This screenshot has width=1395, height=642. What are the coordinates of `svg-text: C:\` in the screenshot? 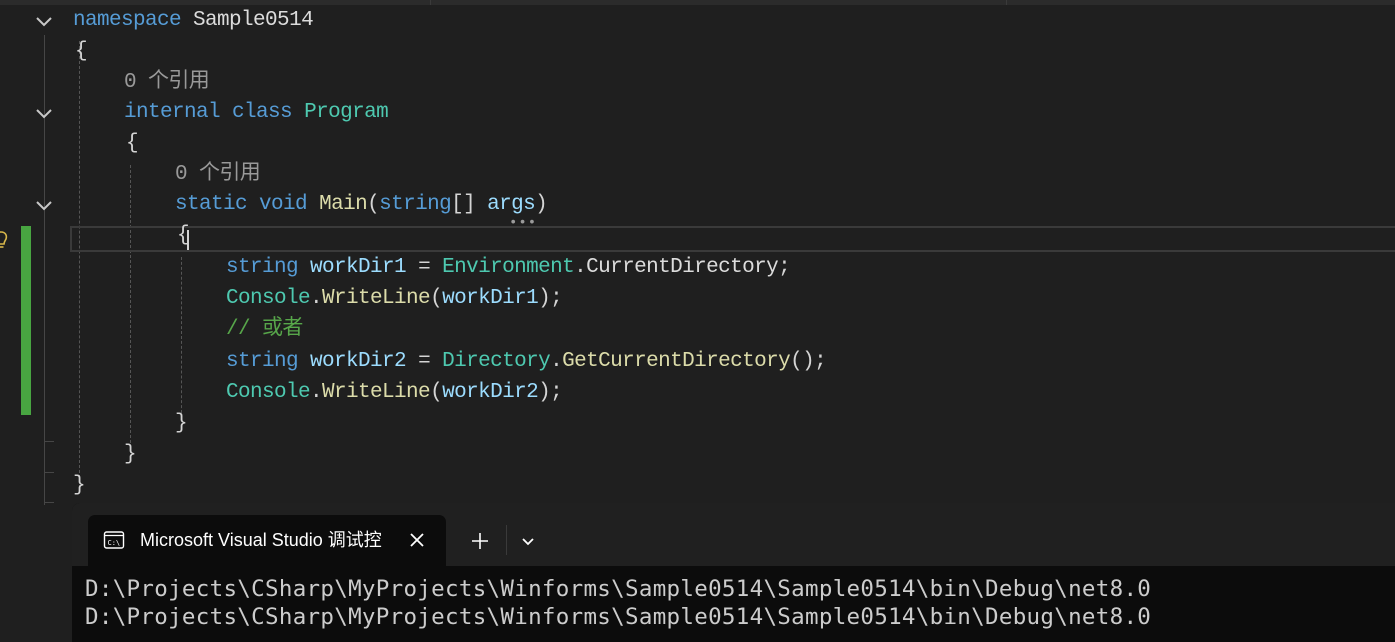 It's located at (114, 543).